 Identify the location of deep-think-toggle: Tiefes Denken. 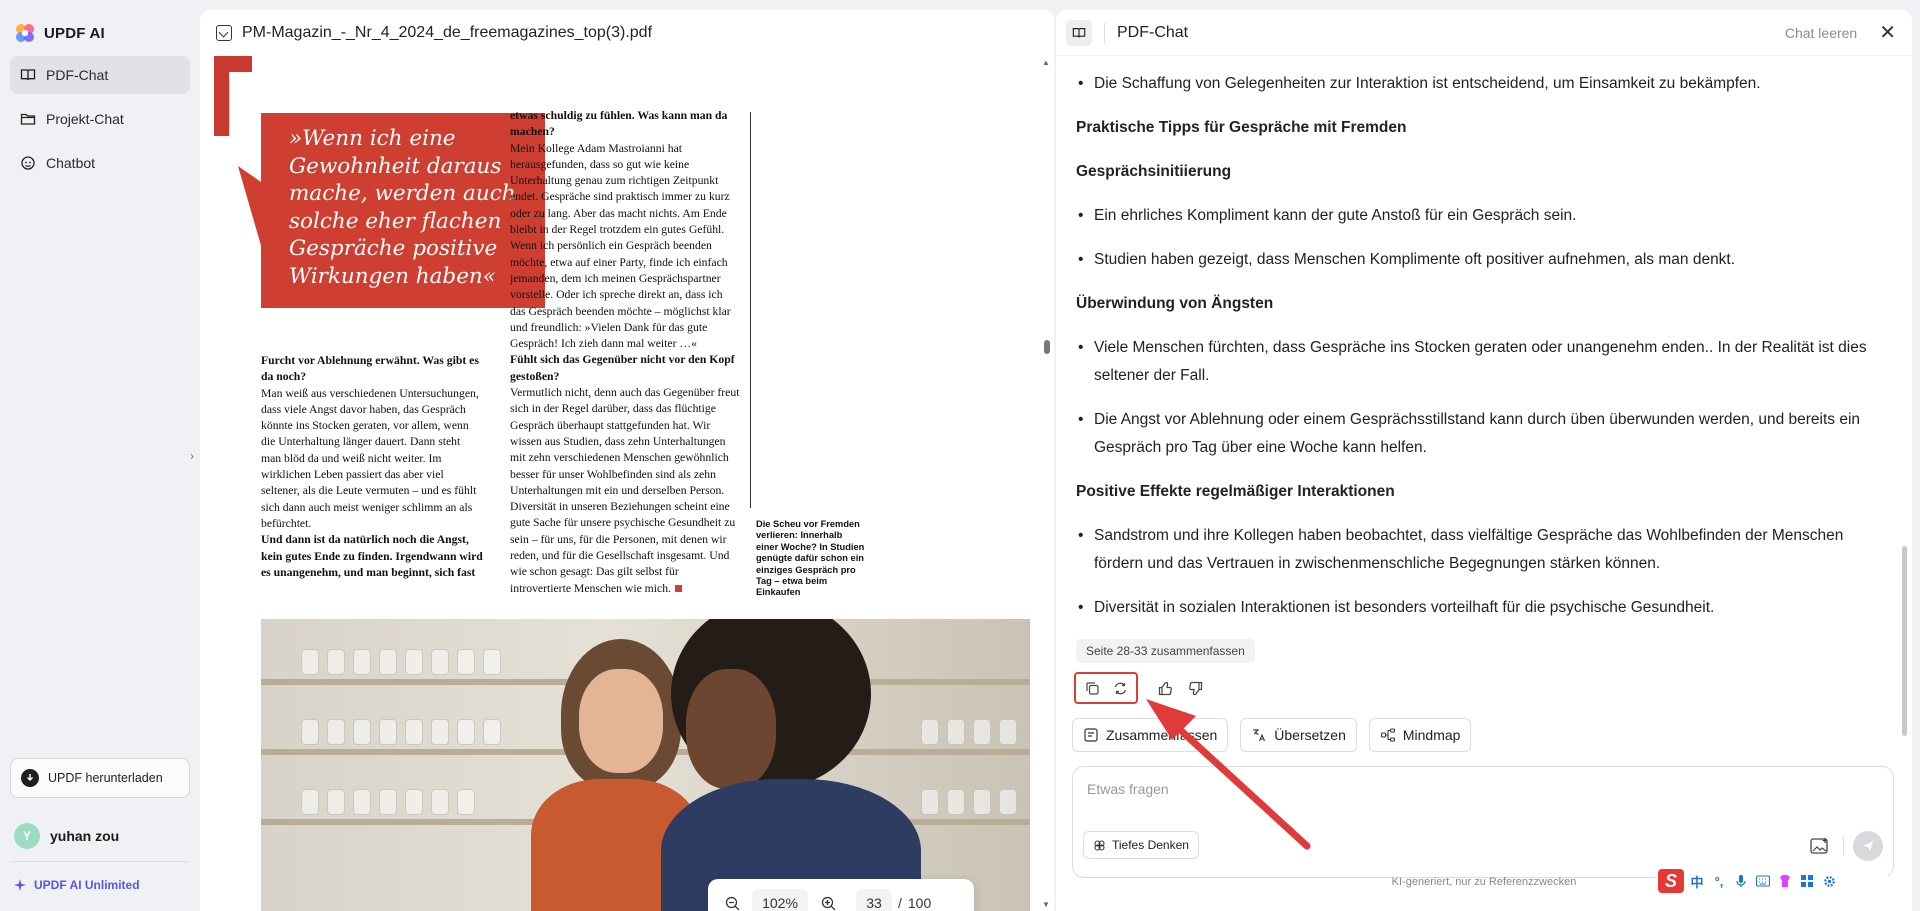
(1141, 845).